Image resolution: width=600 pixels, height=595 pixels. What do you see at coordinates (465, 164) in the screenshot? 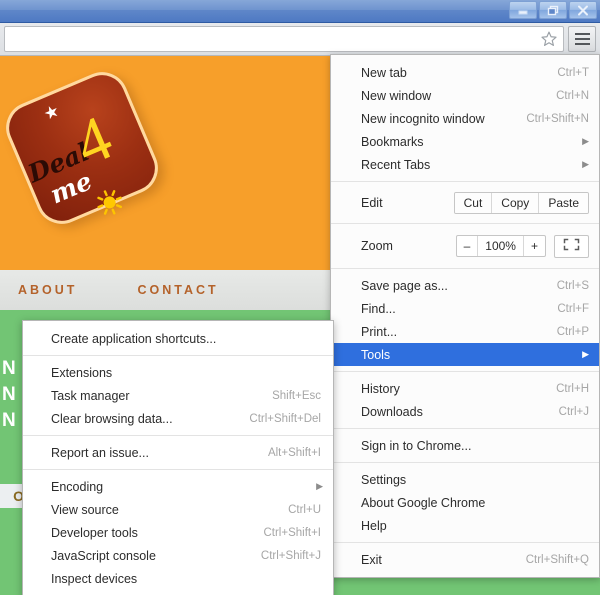
I see `menu-item-recent-tabs: Recent Tabs ▶` at bounding box center [465, 164].